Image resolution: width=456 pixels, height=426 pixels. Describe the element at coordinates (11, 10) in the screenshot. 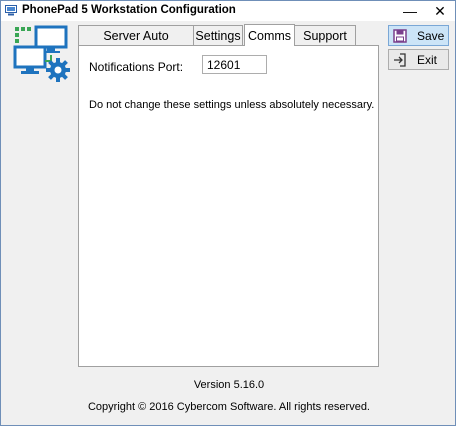

I see `phone-app-icon` at that location.